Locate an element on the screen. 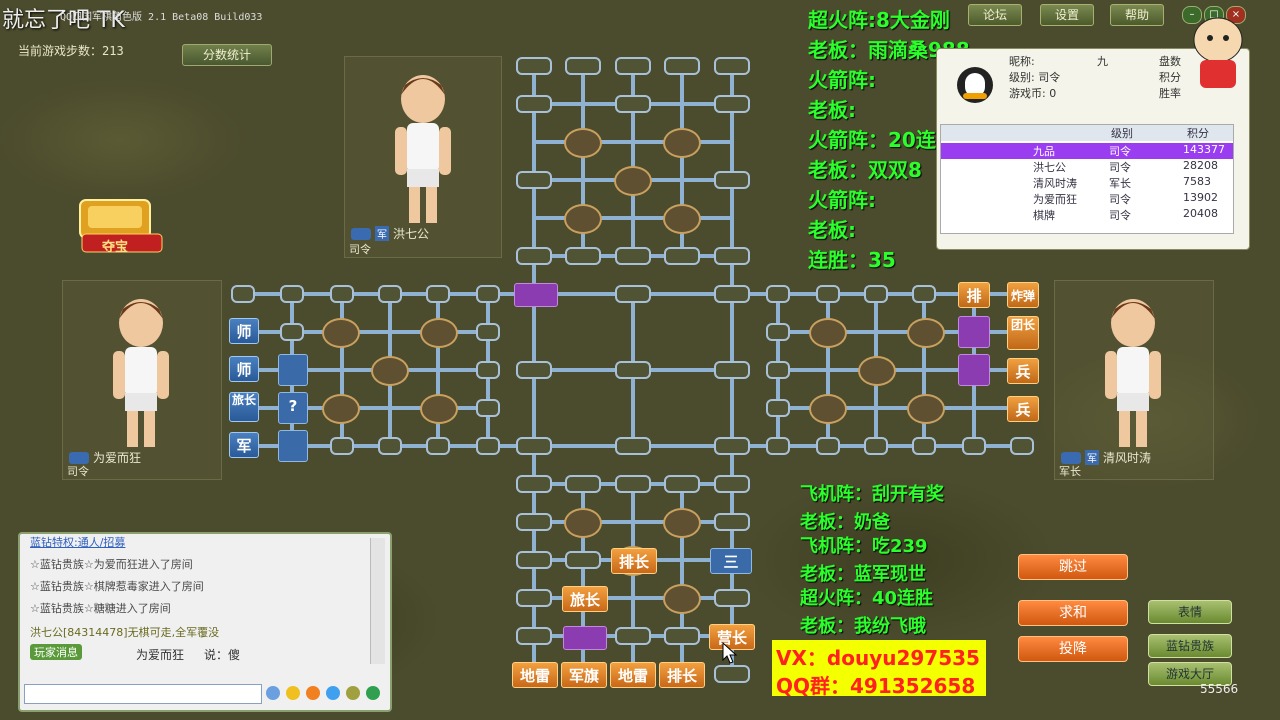 The height and width of the screenshot is (720, 1280). game-piece: 师 is located at coordinates (244, 369).